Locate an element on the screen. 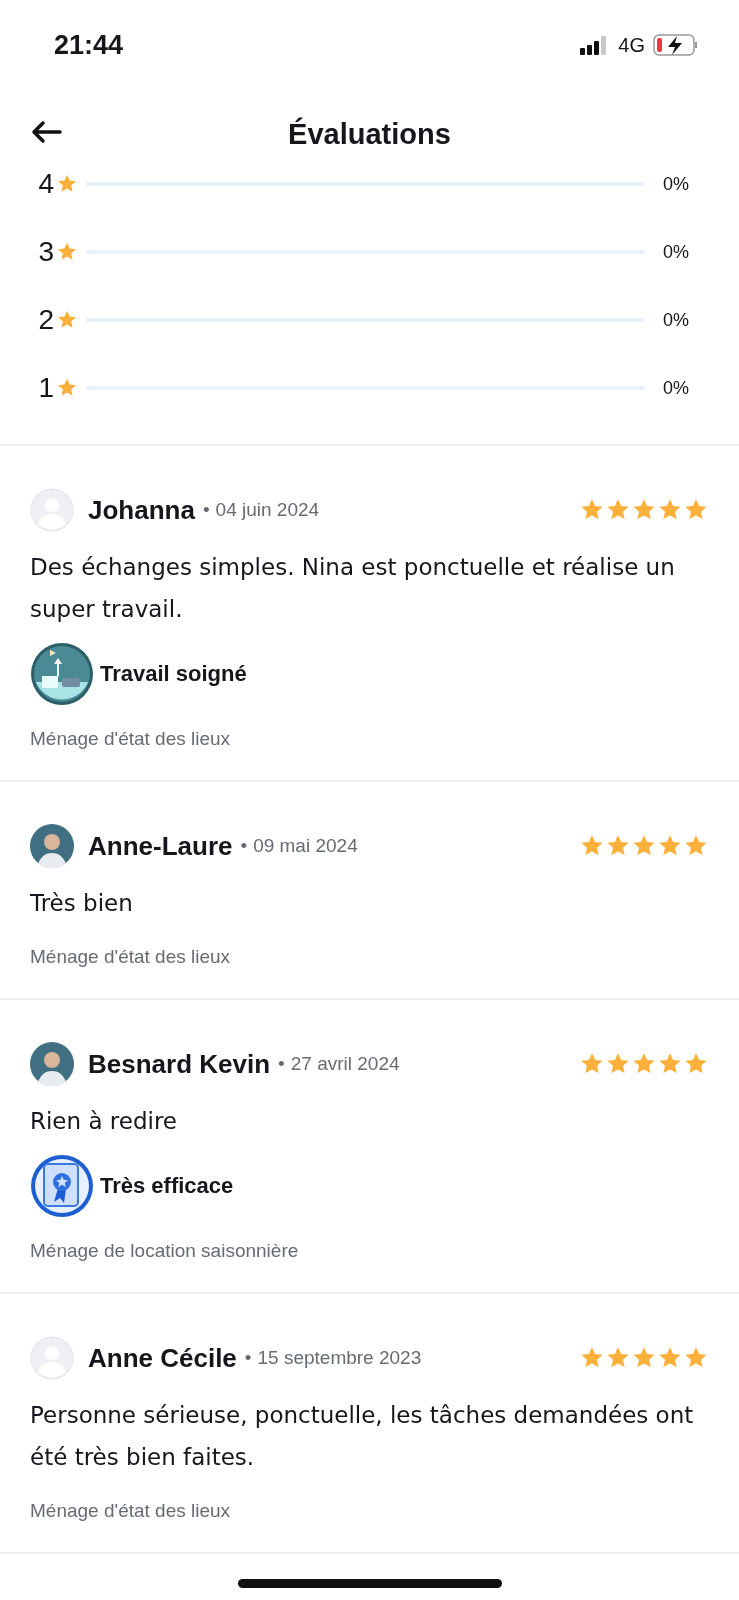 This screenshot has width=739, height=1600. review-text: Personne sérieuse, ponctuelle, les tâches demandées ont été très bien faites. is located at coordinates (362, 1436).